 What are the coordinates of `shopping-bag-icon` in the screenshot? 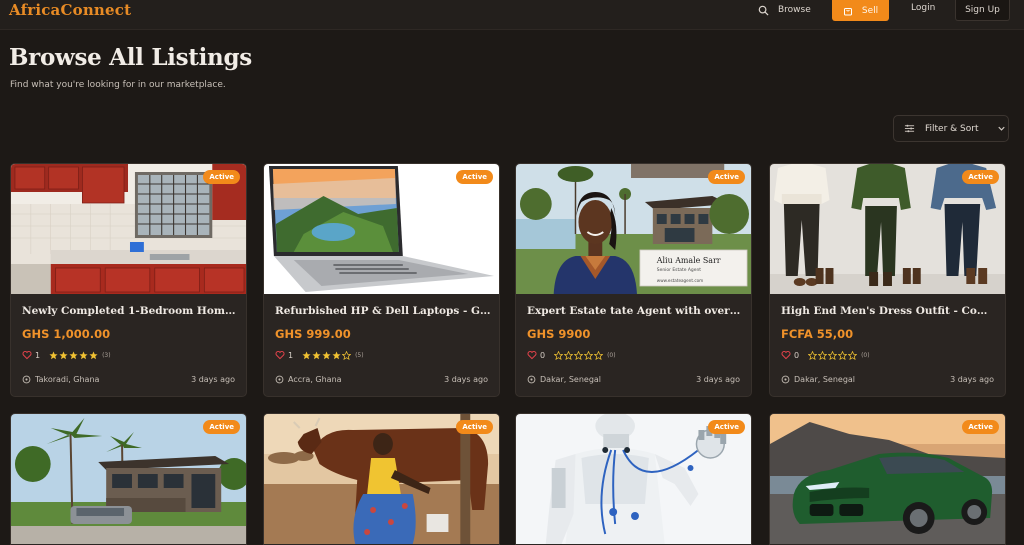 It's located at (847, 11).